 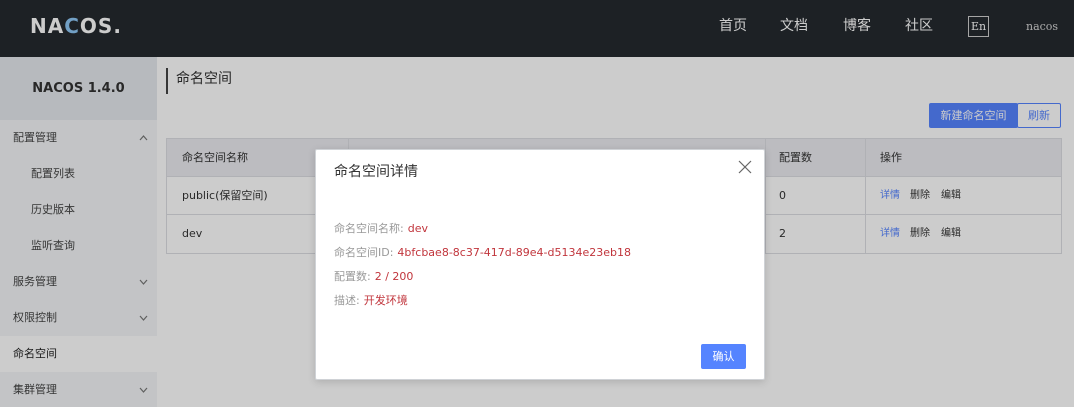 What do you see at coordinates (376, 172) in the screenshot?
I see `dialog-title: 命名空间详情` at bounding box center [376, 172].